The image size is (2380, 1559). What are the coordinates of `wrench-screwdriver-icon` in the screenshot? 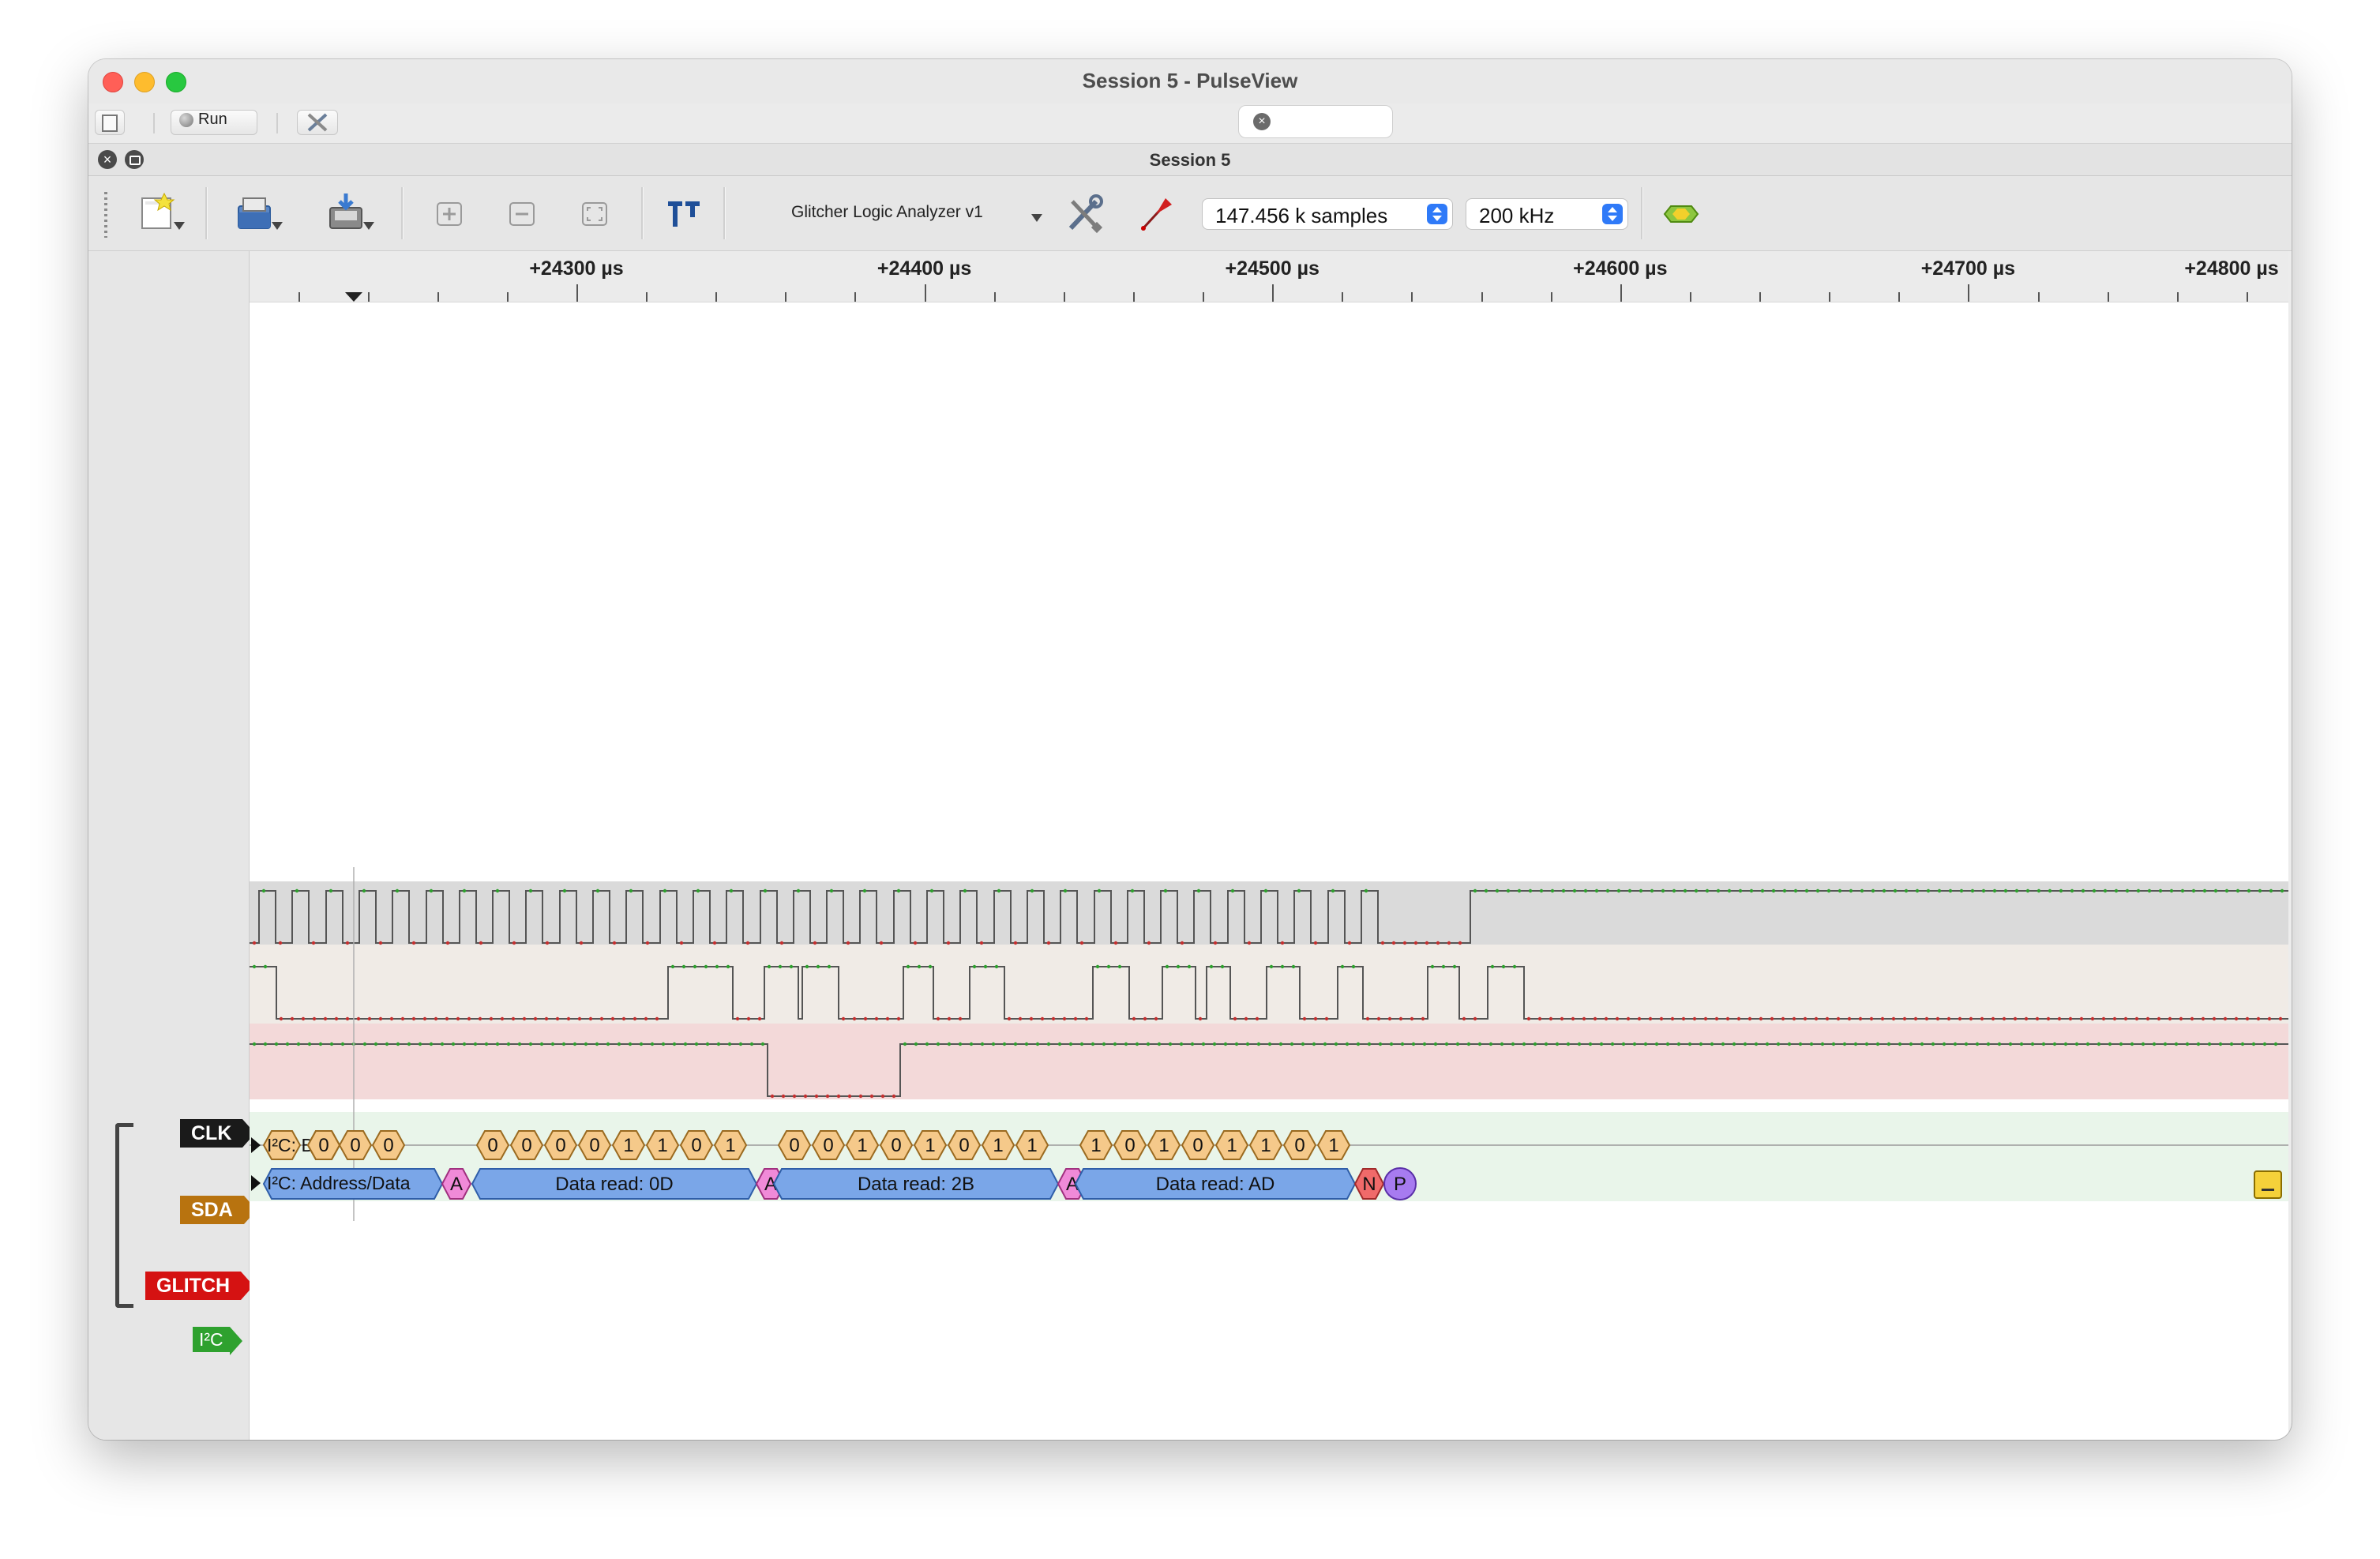 It's located at (317, 122).